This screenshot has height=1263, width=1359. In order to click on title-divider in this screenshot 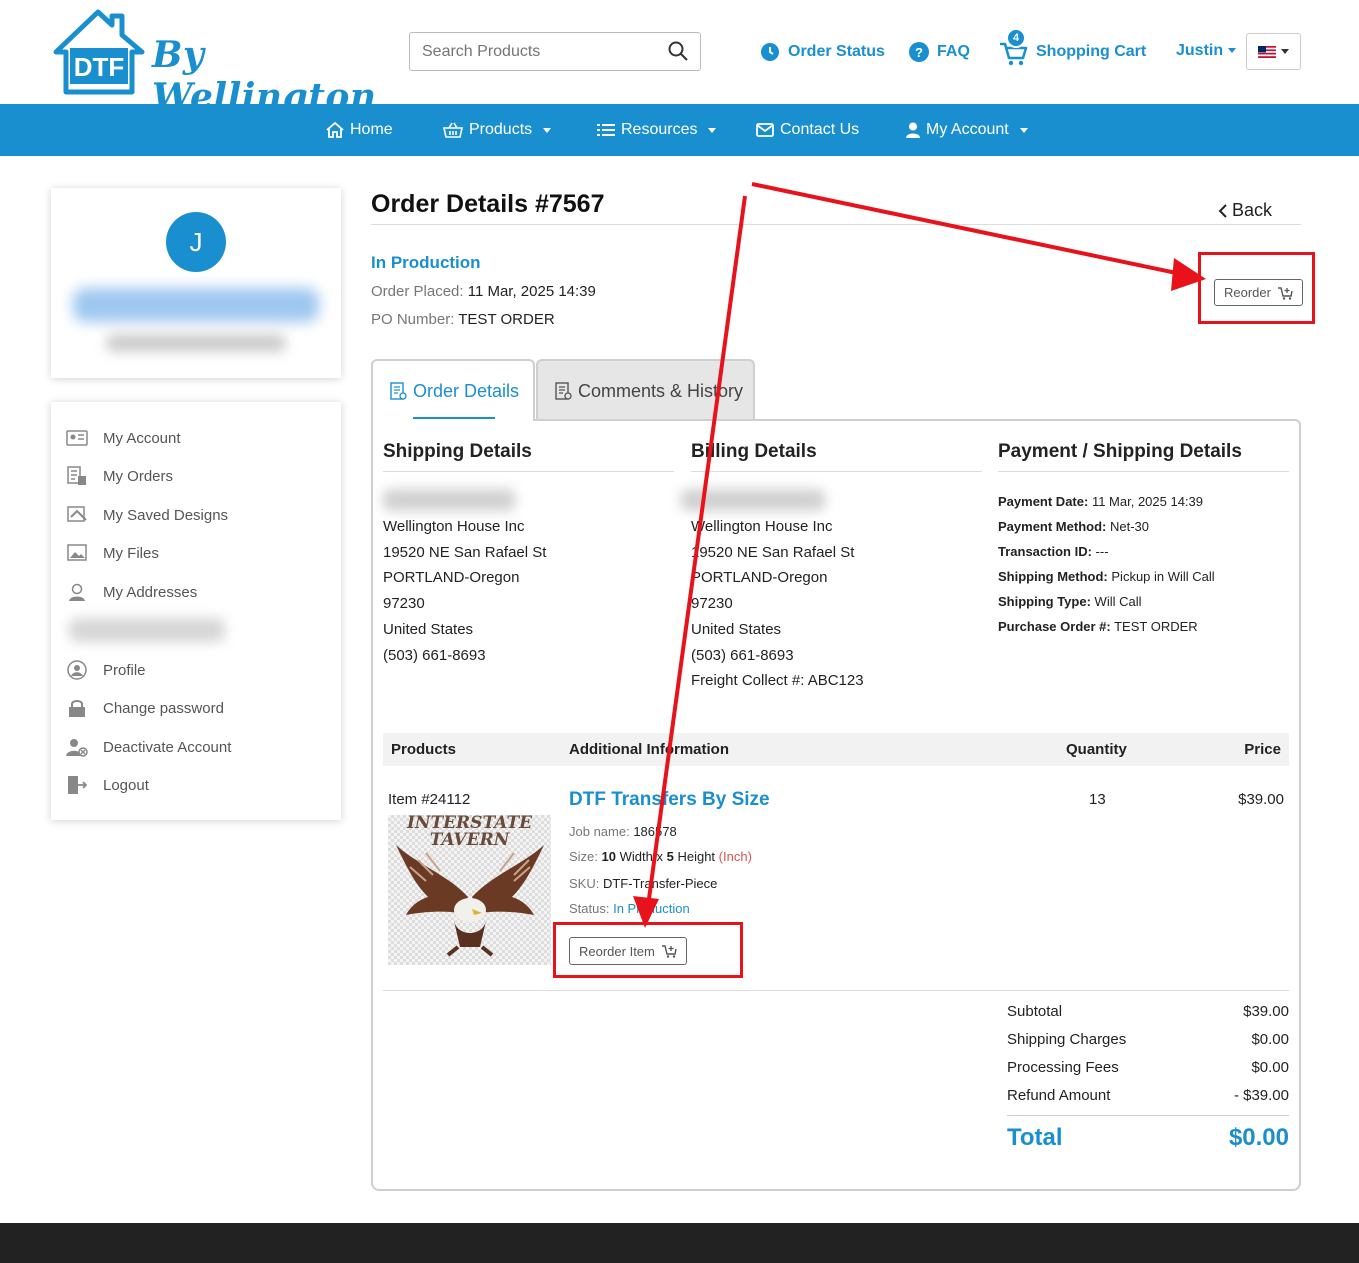, I will do `click(836, 224)`.